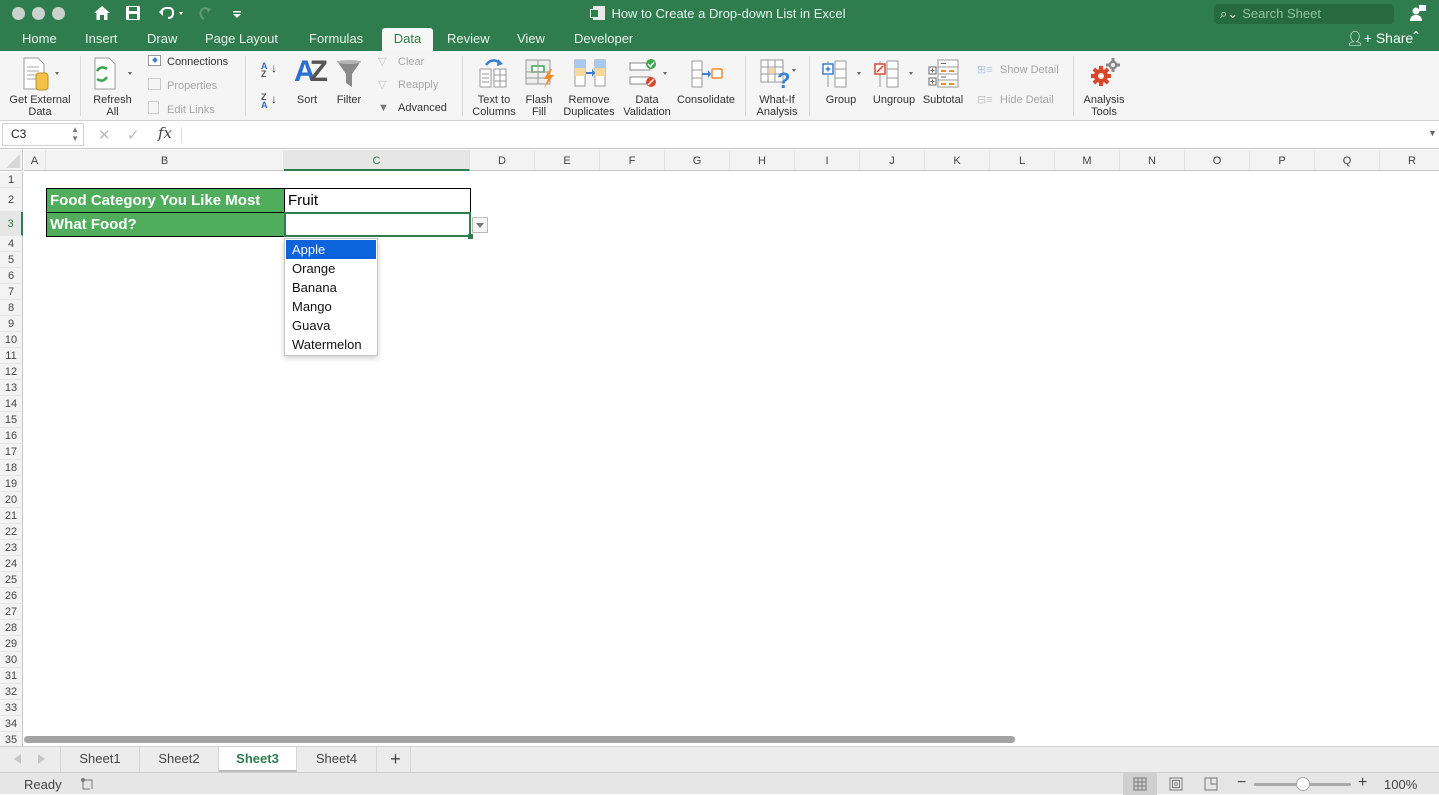 The image size is (1439, 795). I want to click on column-header-e: E, so click(567, 160).